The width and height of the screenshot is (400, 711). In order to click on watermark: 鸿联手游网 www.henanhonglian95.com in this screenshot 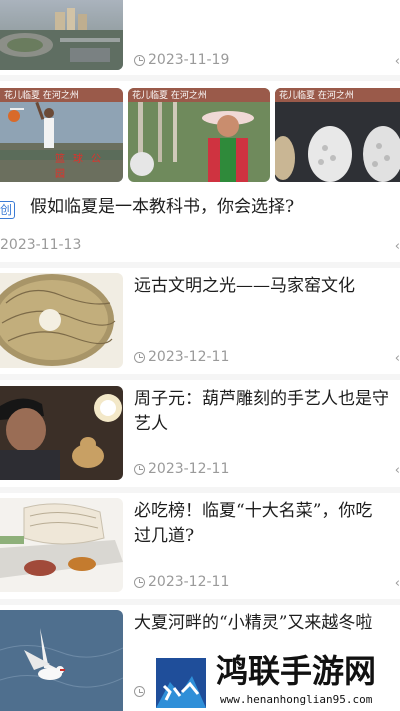, I will do `click(275, 680)`.